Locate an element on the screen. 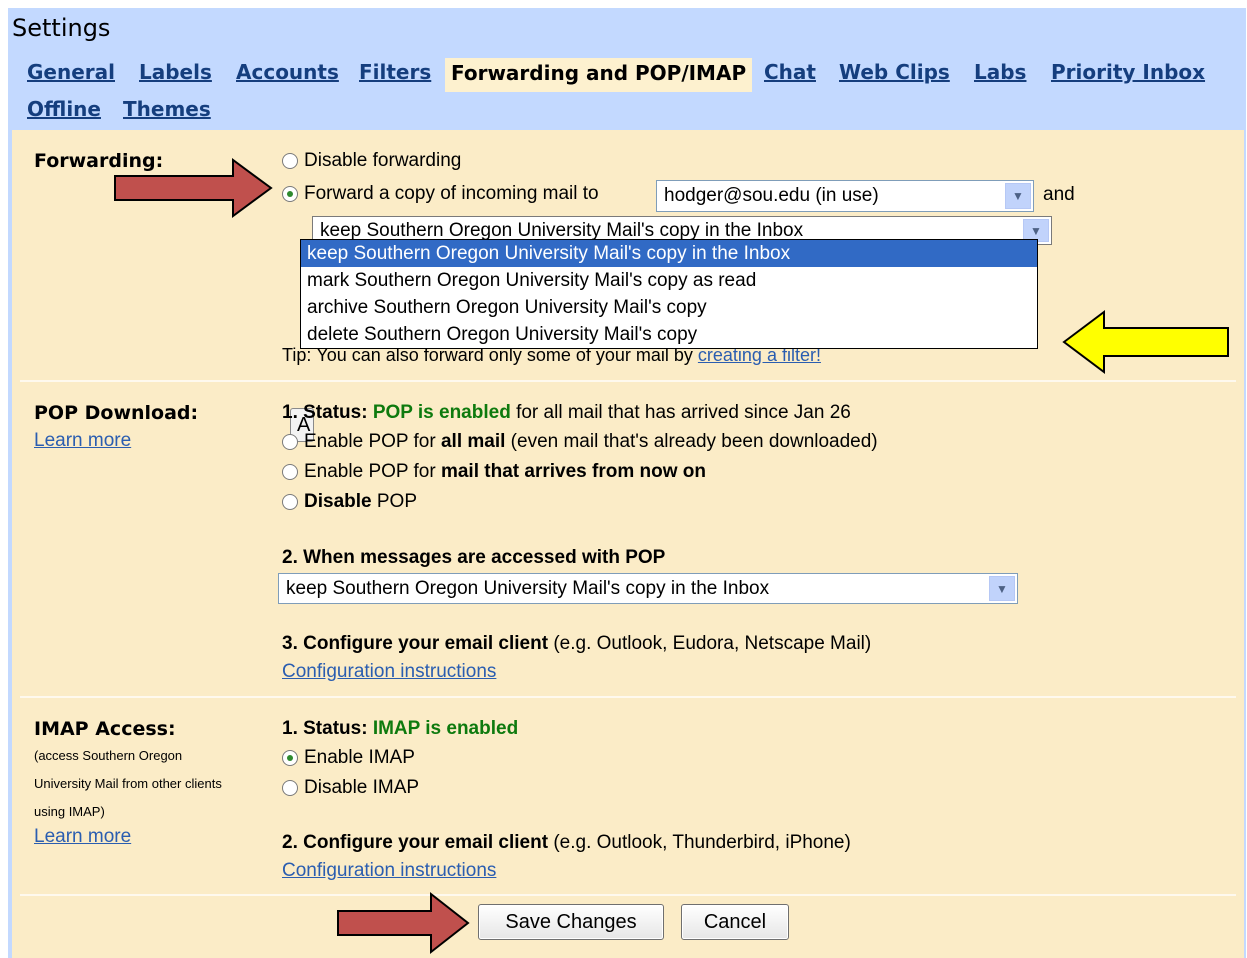  pop-enable-all-radio is located at coordinates (290, 442).